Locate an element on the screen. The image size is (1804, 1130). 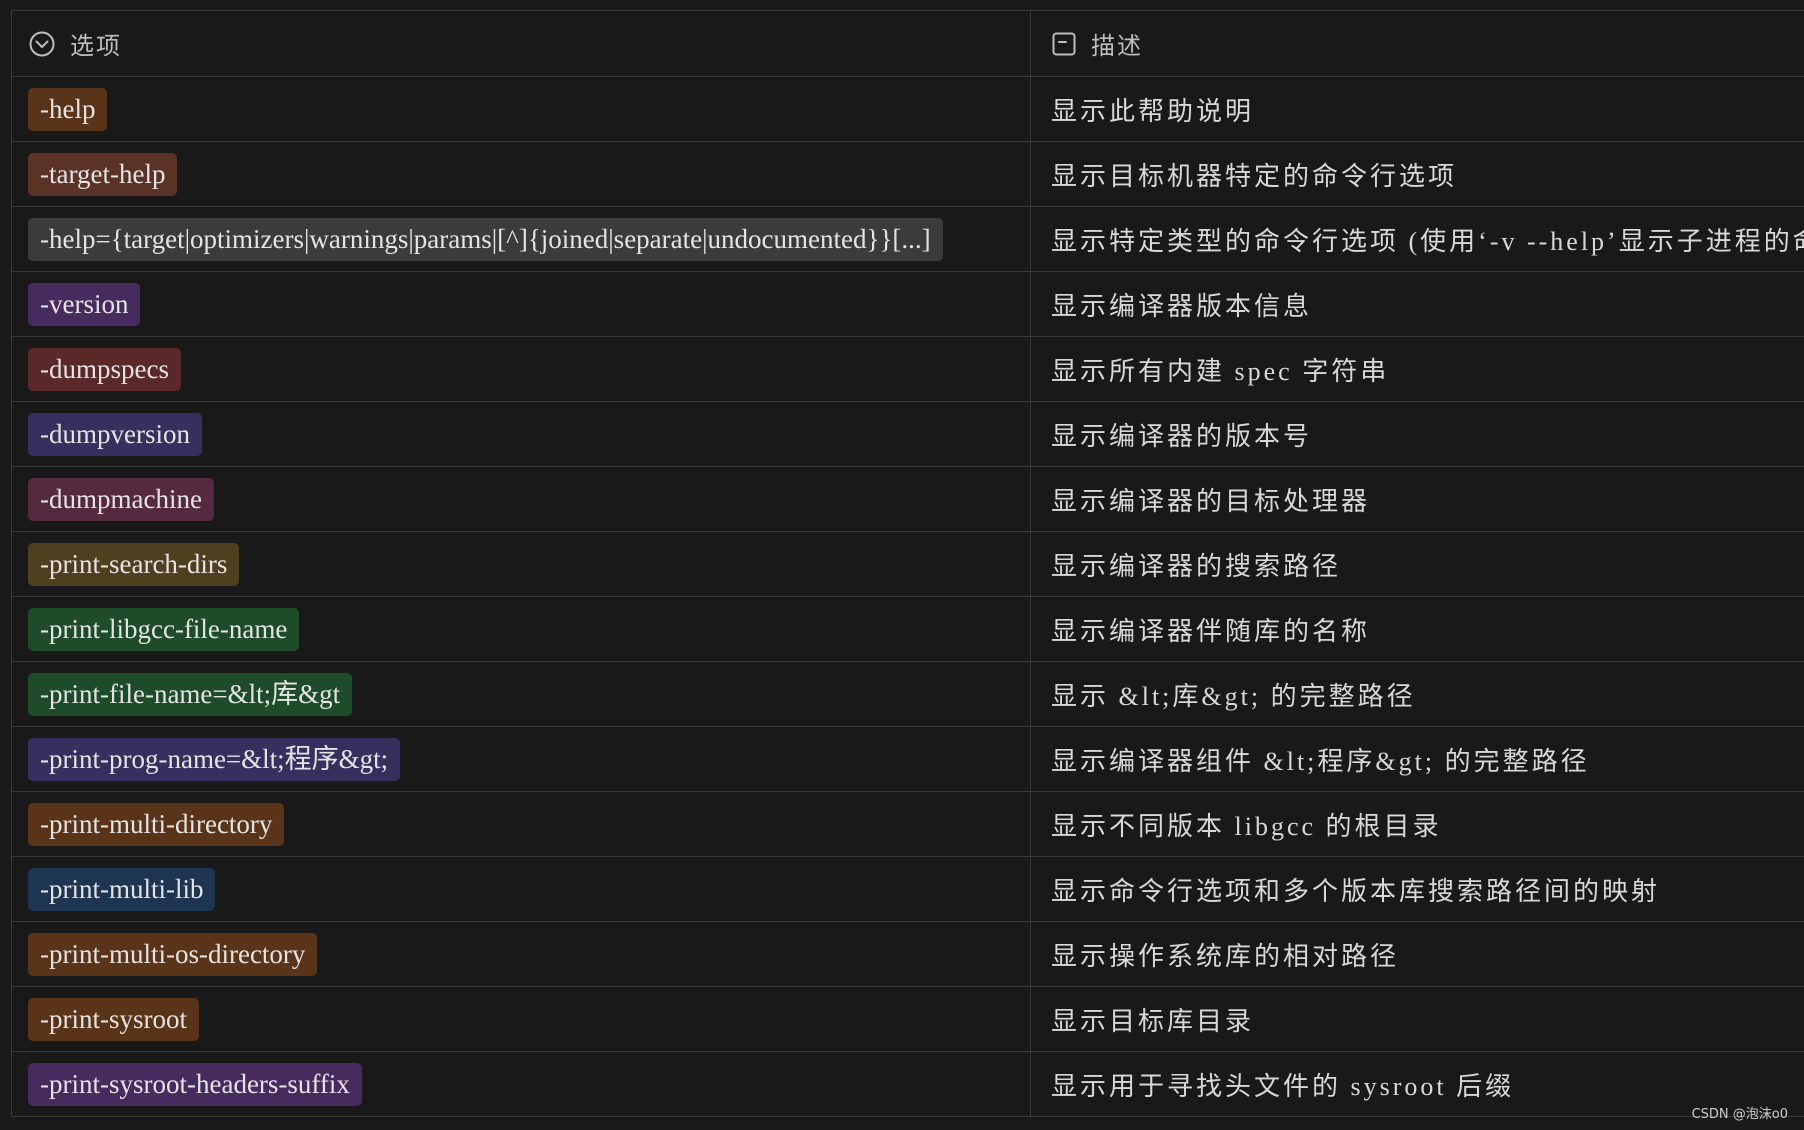
option-cell: -print-file-name=&lt;库&gt is located at coordinates (521, 694).